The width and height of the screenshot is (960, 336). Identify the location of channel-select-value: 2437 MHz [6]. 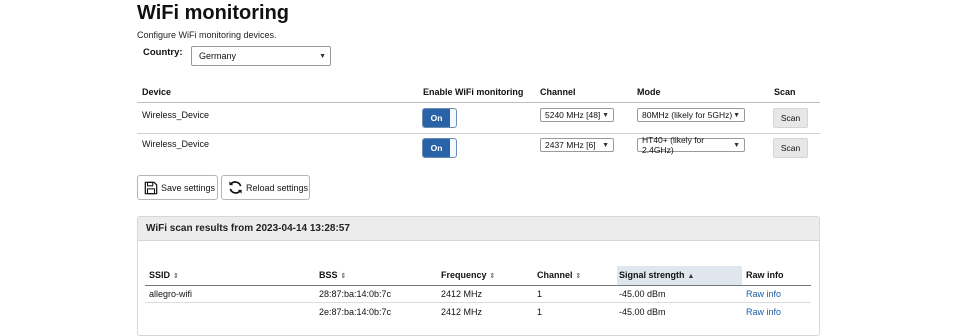
(570, 145).